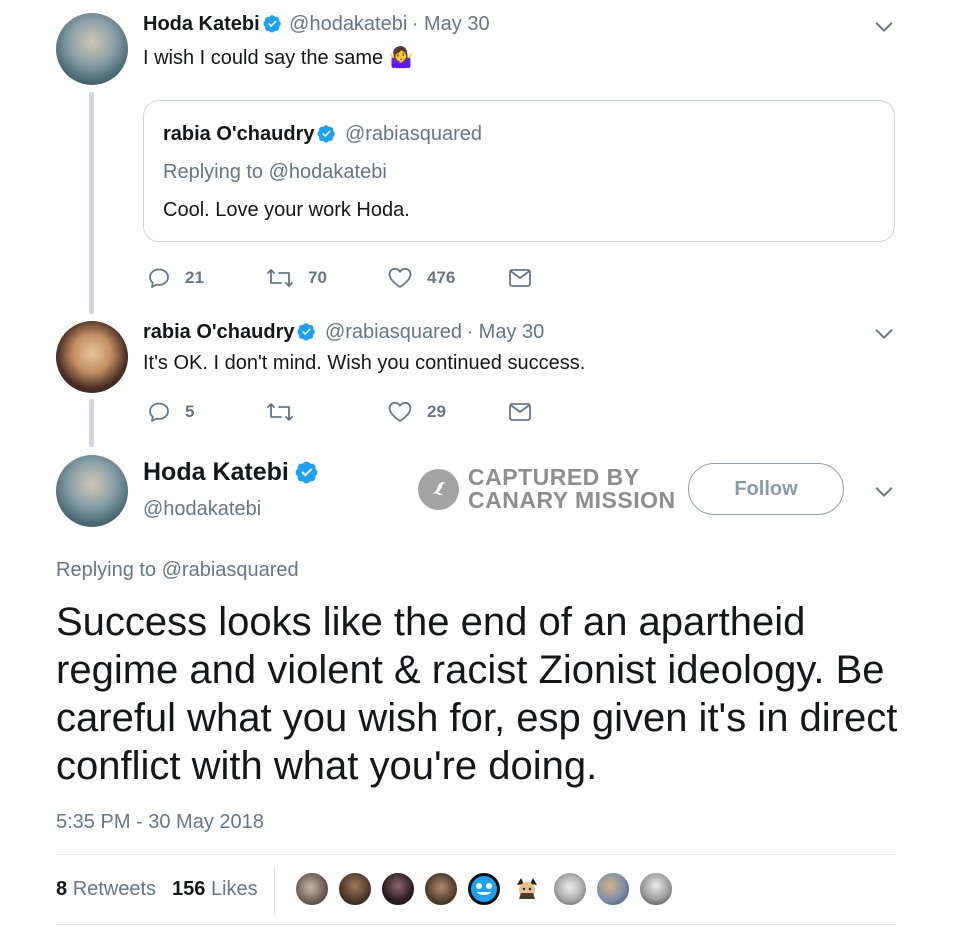  I want to click on cartoon-character-icon, so click(527, 888).